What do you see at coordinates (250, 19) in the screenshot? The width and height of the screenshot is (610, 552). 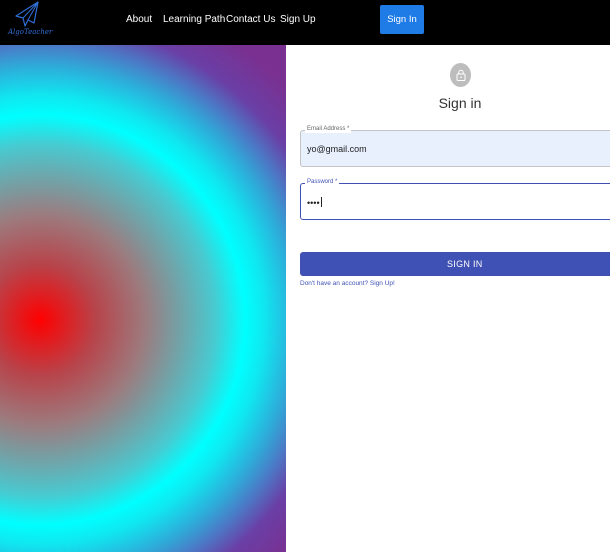 I see `nav-link-contact-us: Contact Us` at bounding box center [250, 19].